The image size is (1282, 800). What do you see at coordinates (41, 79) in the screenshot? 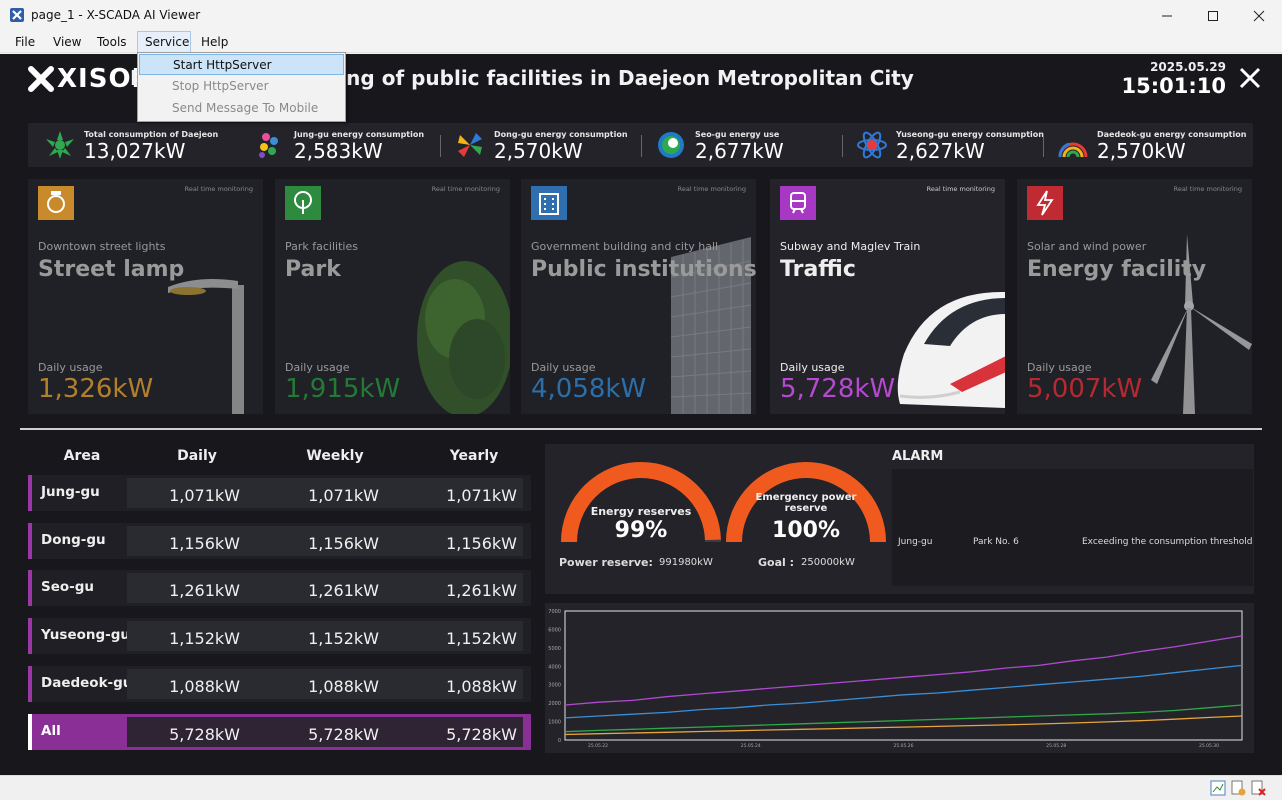
I see `logo-mark-icon` at bounding box center [41, 79].